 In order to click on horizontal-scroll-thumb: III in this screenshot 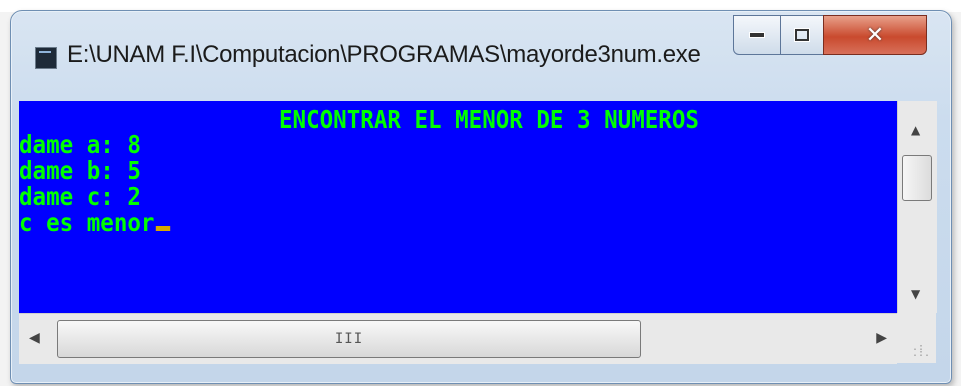, I will do `click(349, 339)`.